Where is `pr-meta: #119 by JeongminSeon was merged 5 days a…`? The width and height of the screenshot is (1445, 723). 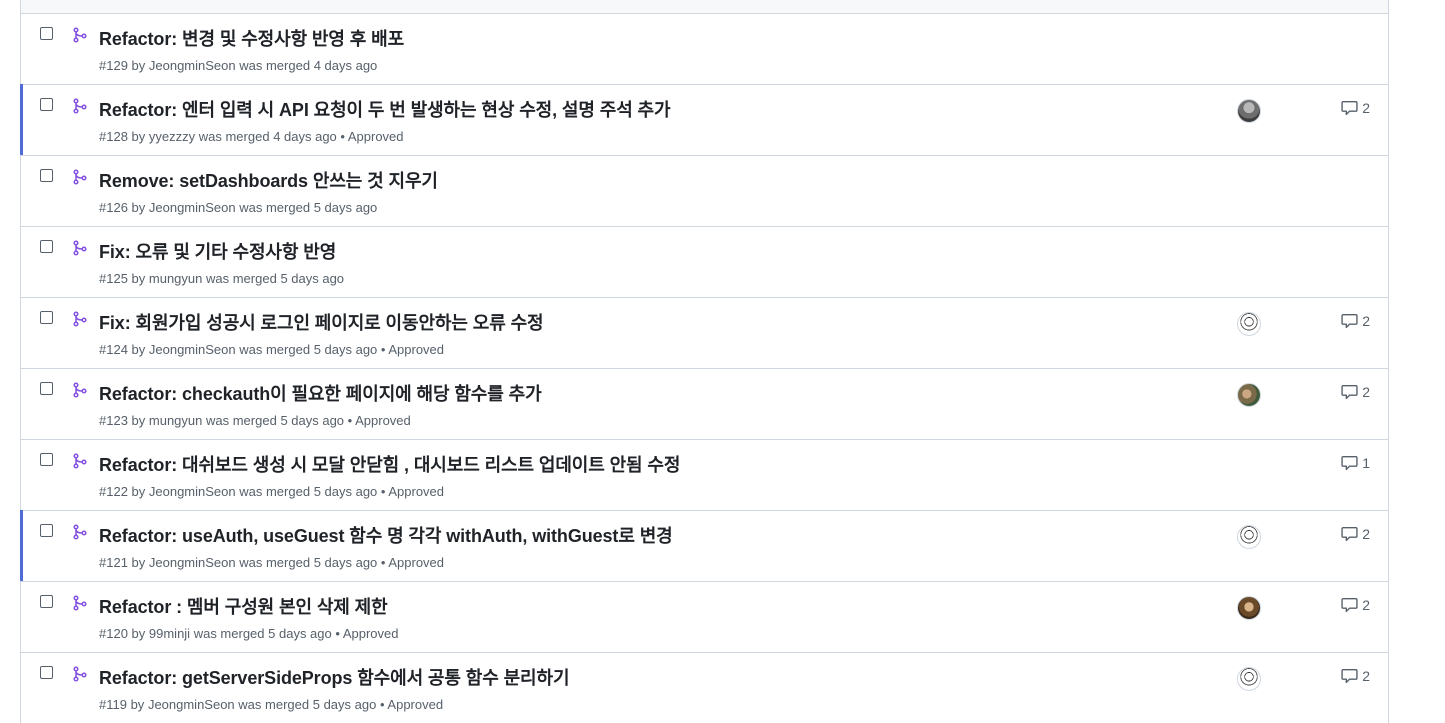 pr-meta: #119 by JeongminSeon was merged 5 days a… is located at coordinates (271, 704).